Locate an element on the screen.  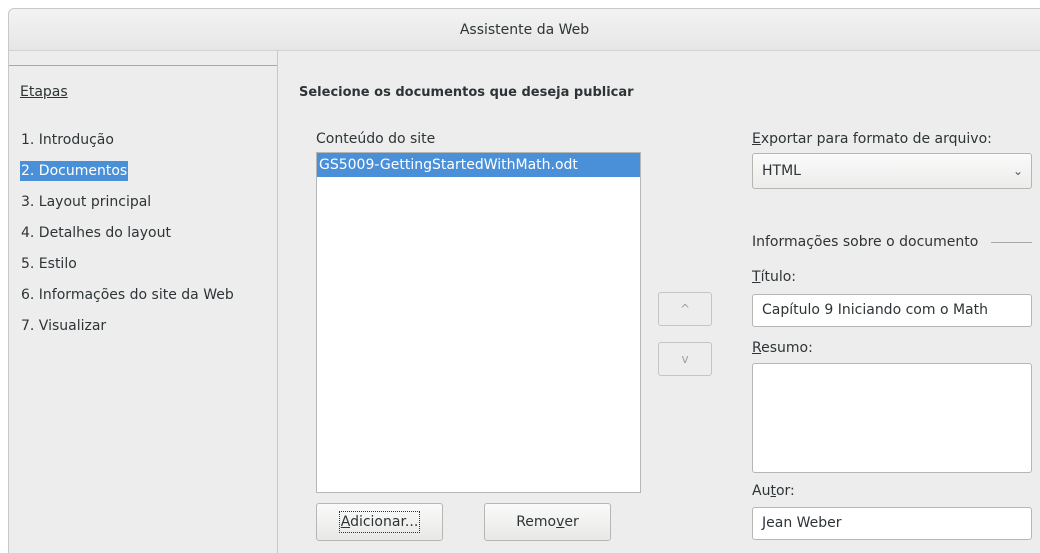
step-estilo: 5. Estilo is located at coordinates (127, 264).